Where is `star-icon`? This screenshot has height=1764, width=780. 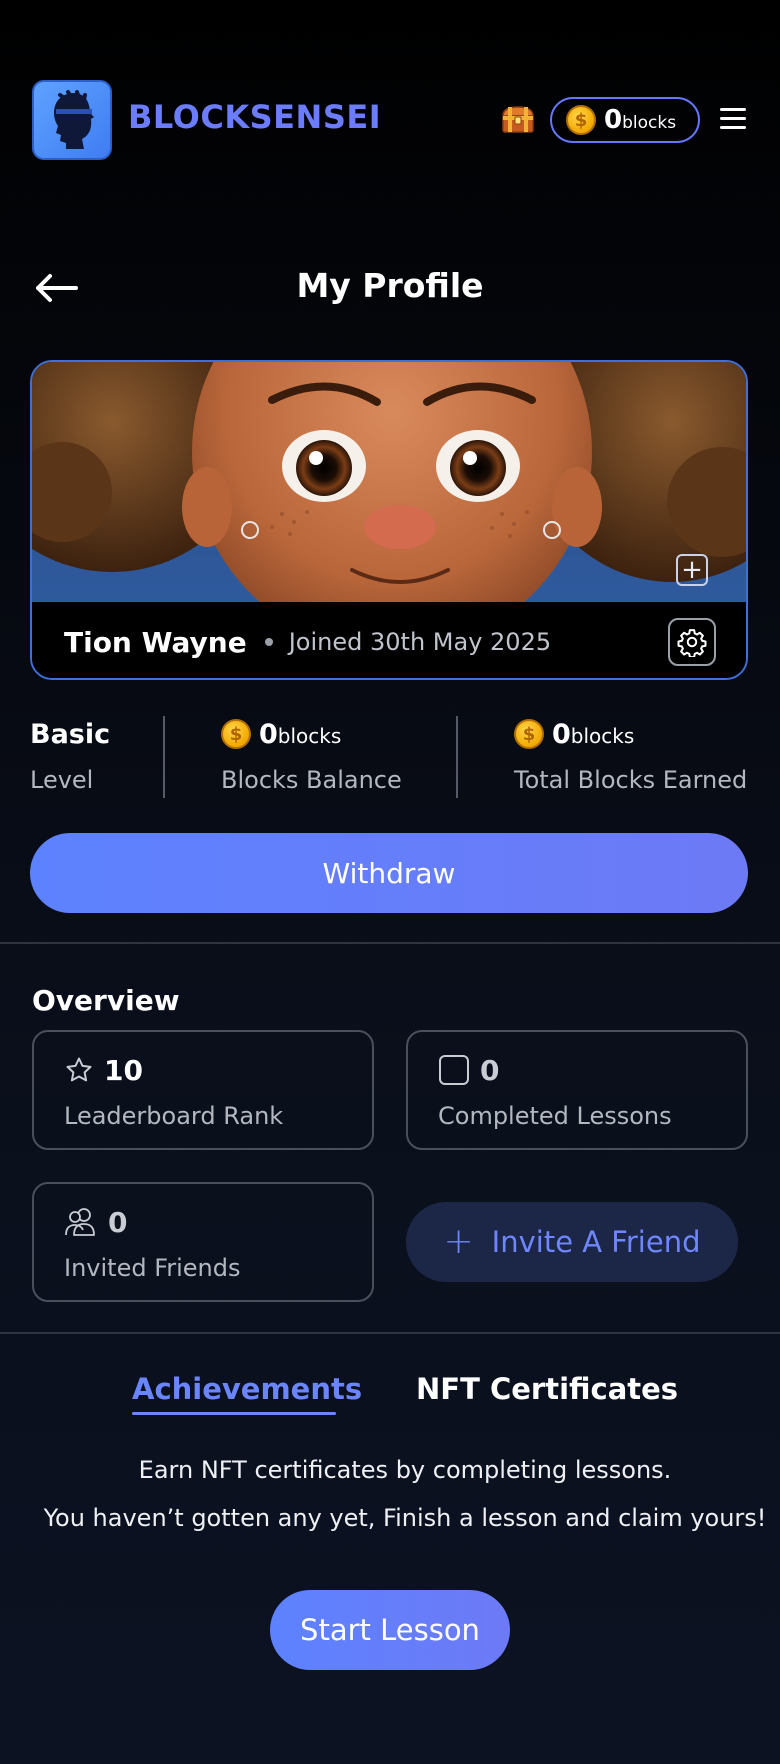
star-icon is located at coordinates (79, 1069).